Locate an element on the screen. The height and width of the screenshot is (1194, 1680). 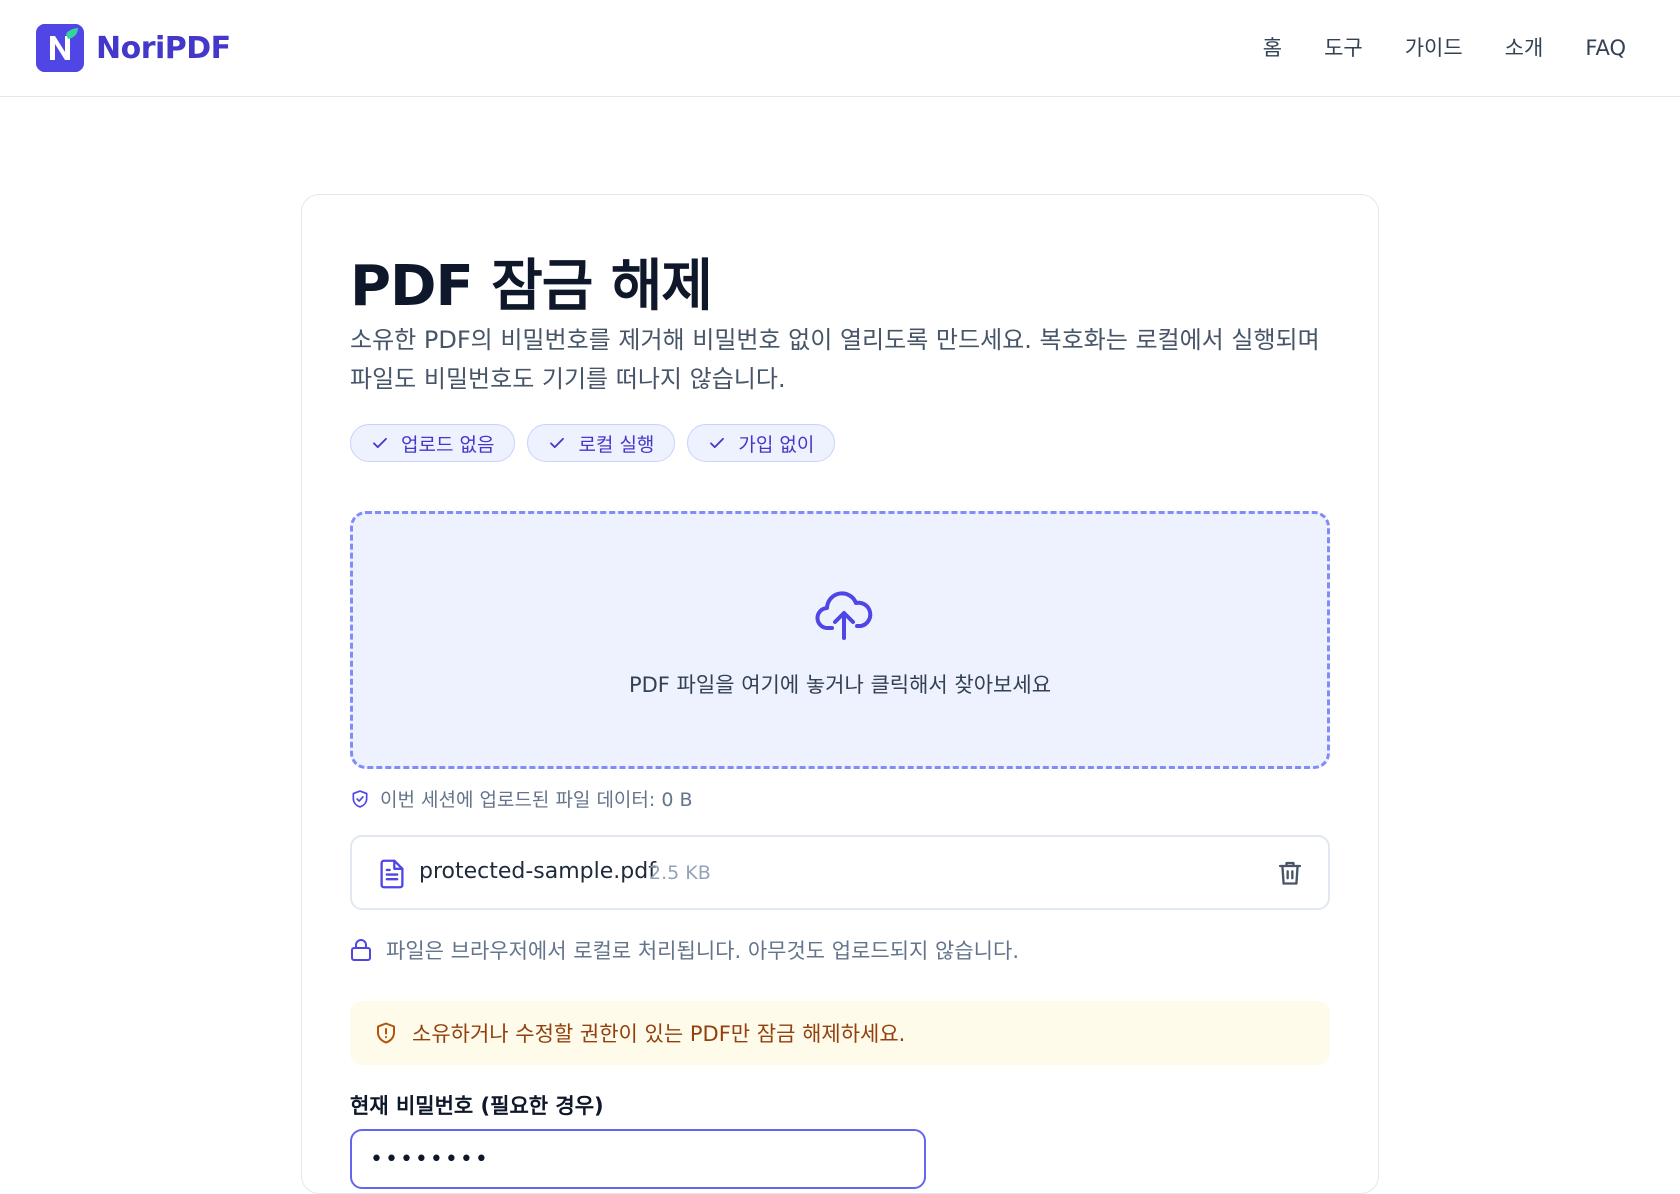
nav-guide: 가이드 is located at coordinates (1434, 48).